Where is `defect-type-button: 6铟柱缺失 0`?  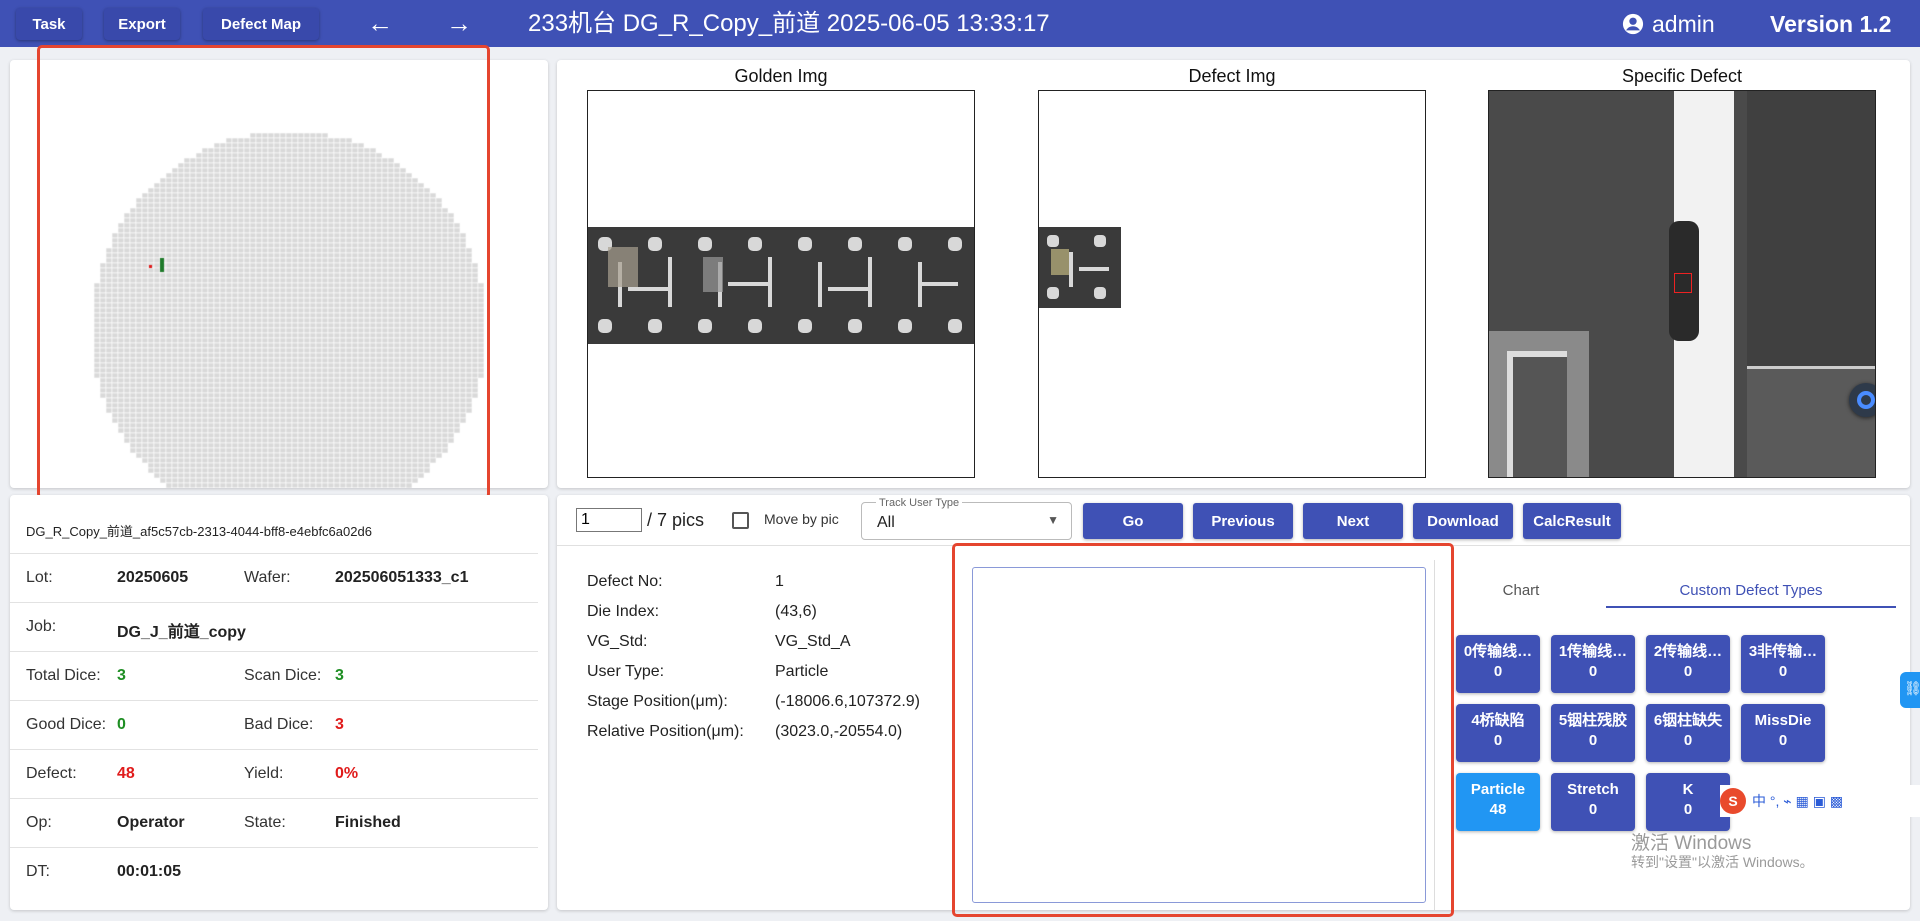
defect-type-button: 6铟柱缺失 0 is located at coordinates (1688, 733).